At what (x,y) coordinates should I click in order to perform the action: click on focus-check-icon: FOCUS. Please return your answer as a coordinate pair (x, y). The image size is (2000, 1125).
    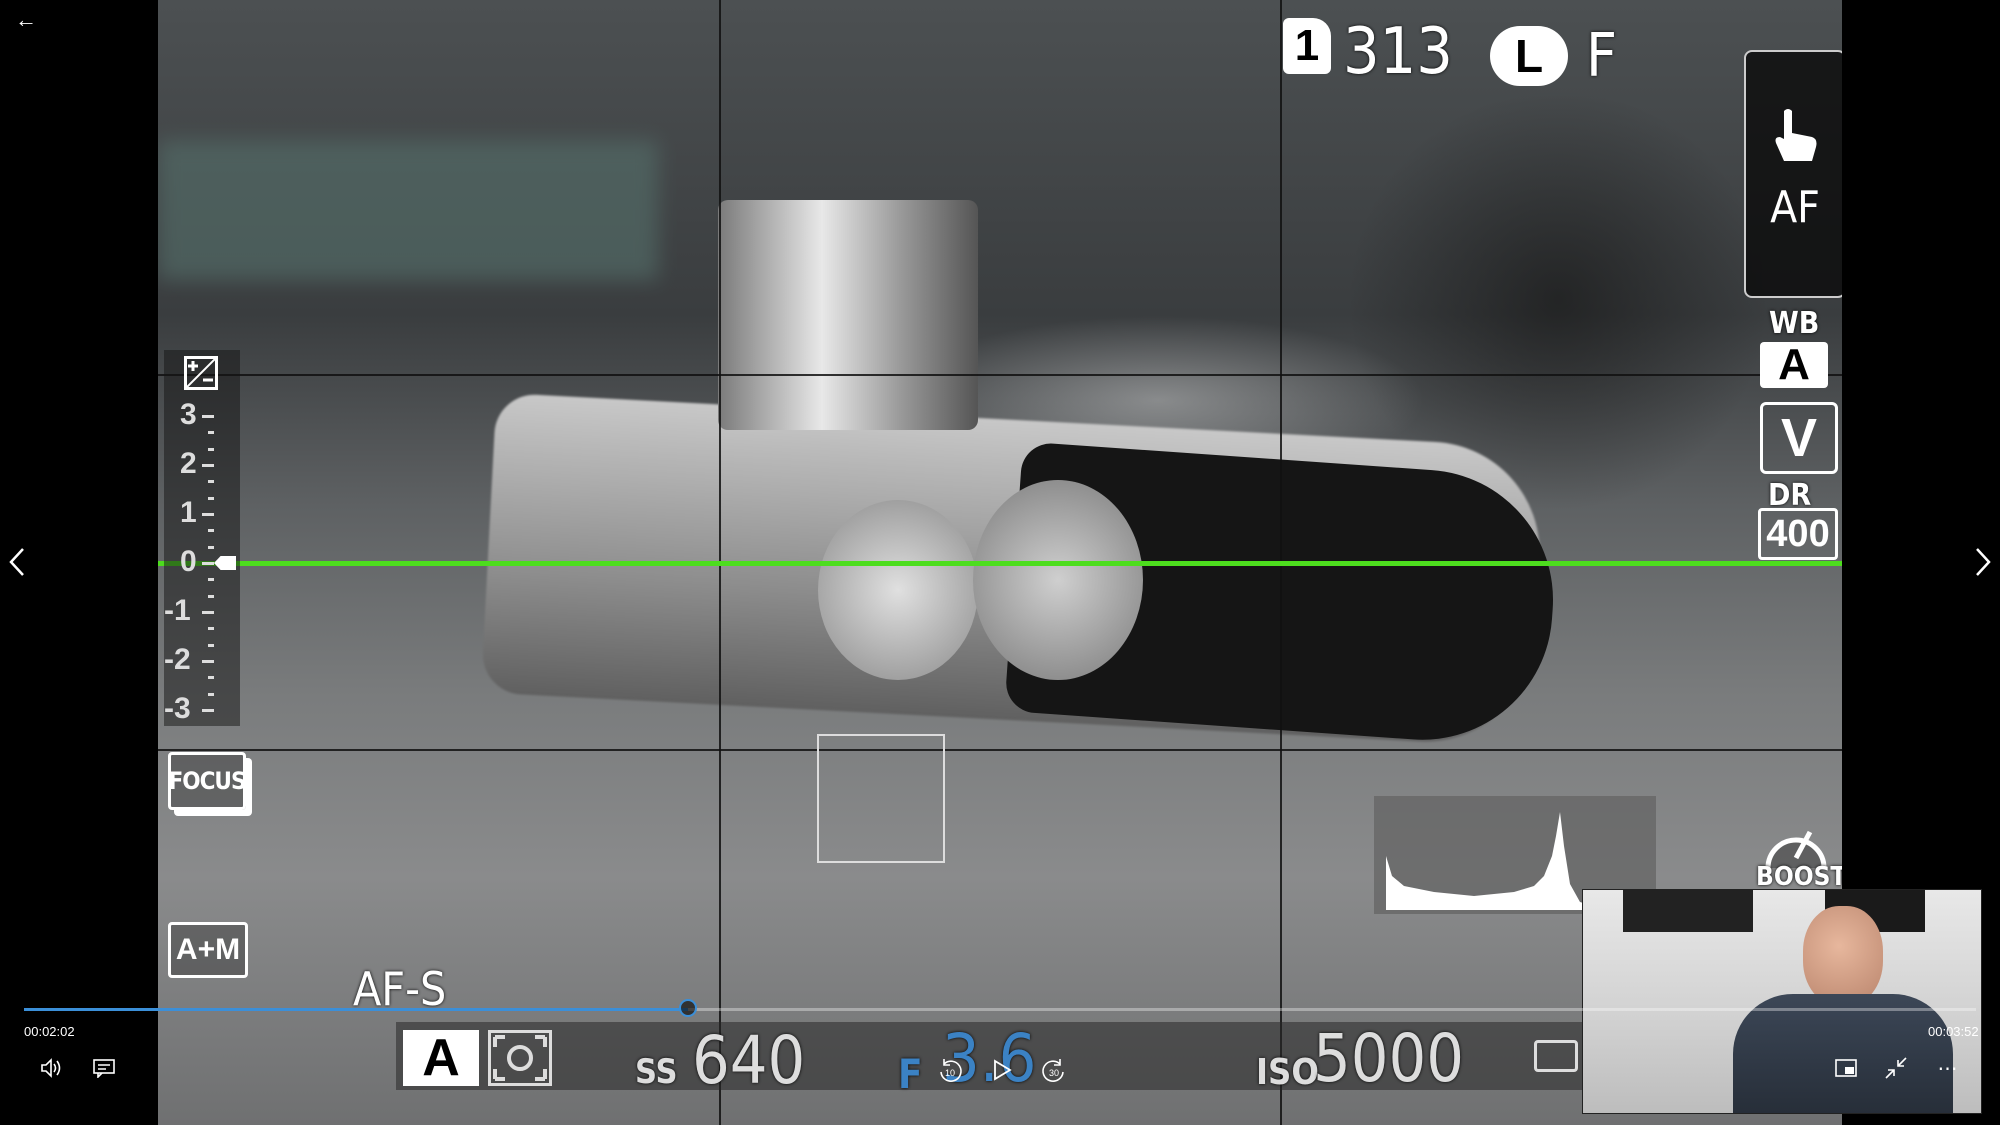
    Looking at the image, I should click on (207, 781).